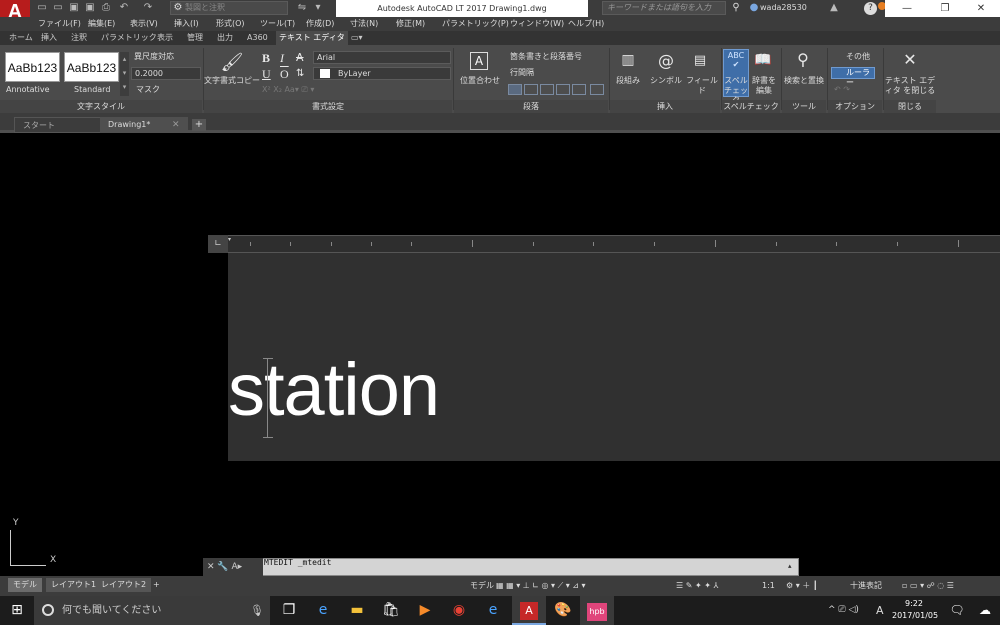 The image size is (1000, 625). What do you see at coordinates (266, 74) in the screenshot?
I see `underline-button: U` at bounding box center [266, 74].